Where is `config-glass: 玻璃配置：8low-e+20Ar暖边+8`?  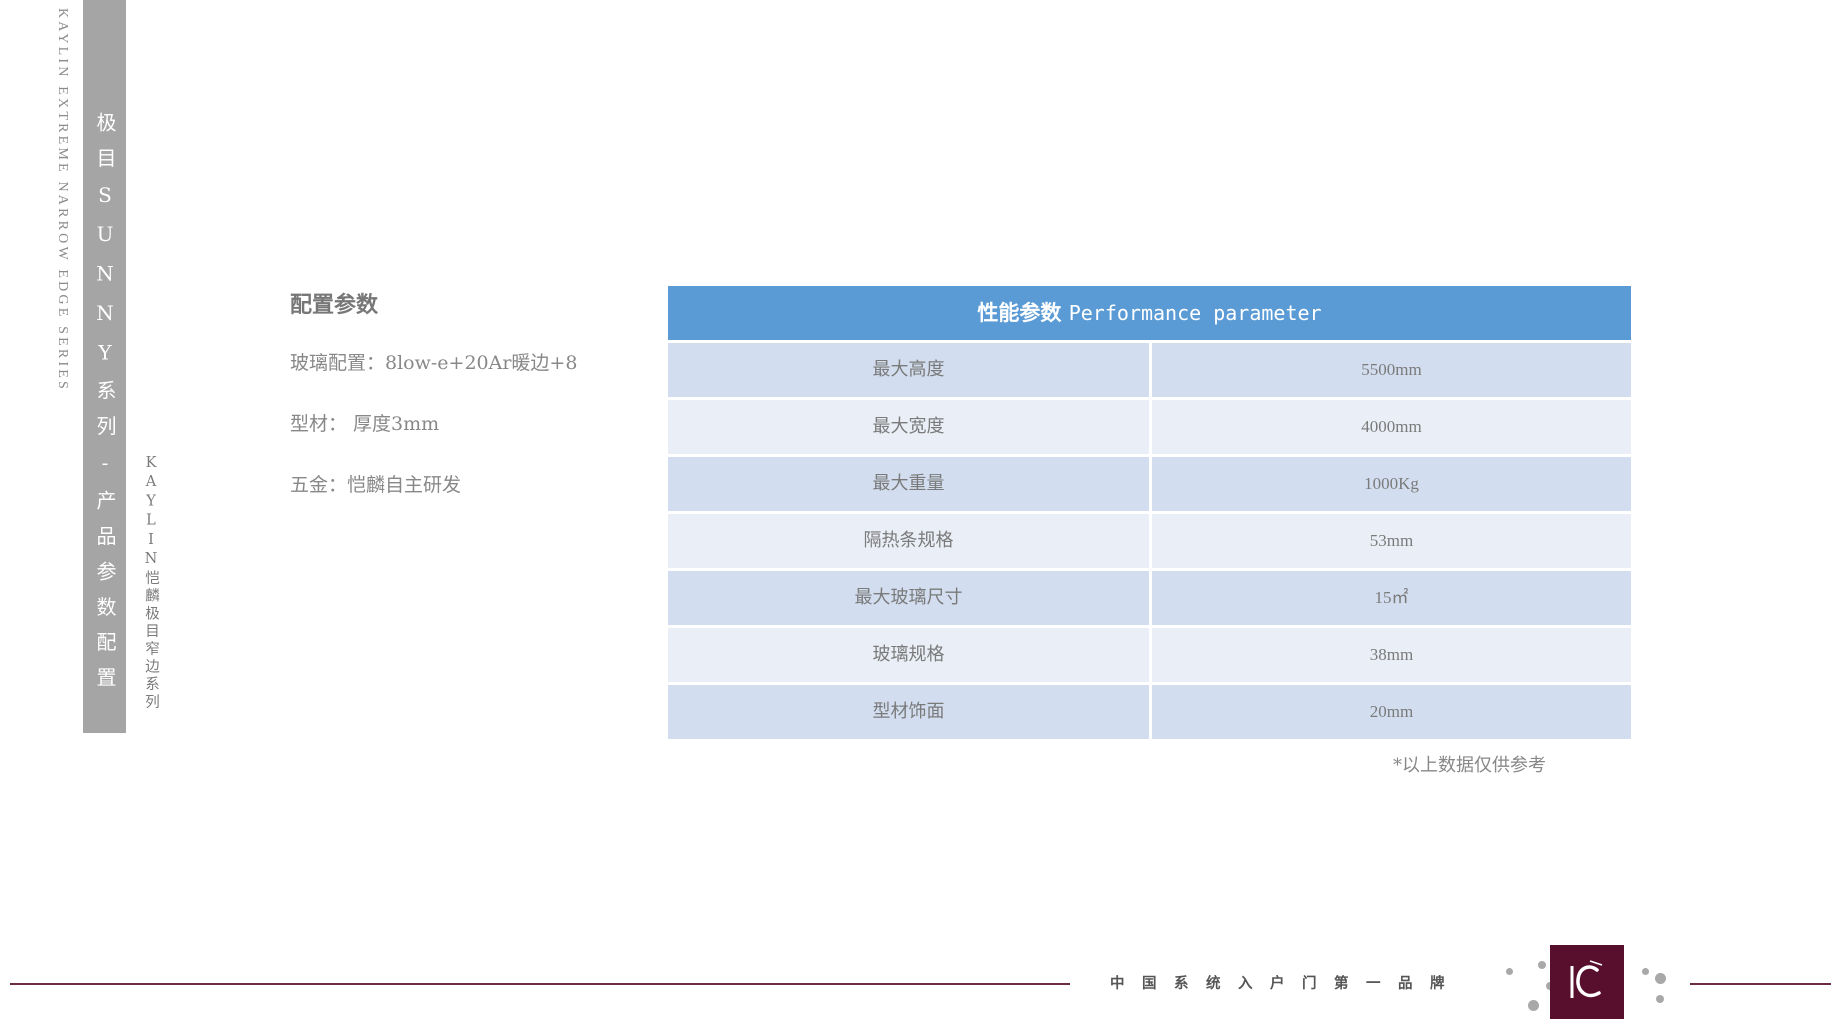 config-glass: 玻璃配置：8low-e+20Ar暖边+8 is located at coordinates (434, 363).